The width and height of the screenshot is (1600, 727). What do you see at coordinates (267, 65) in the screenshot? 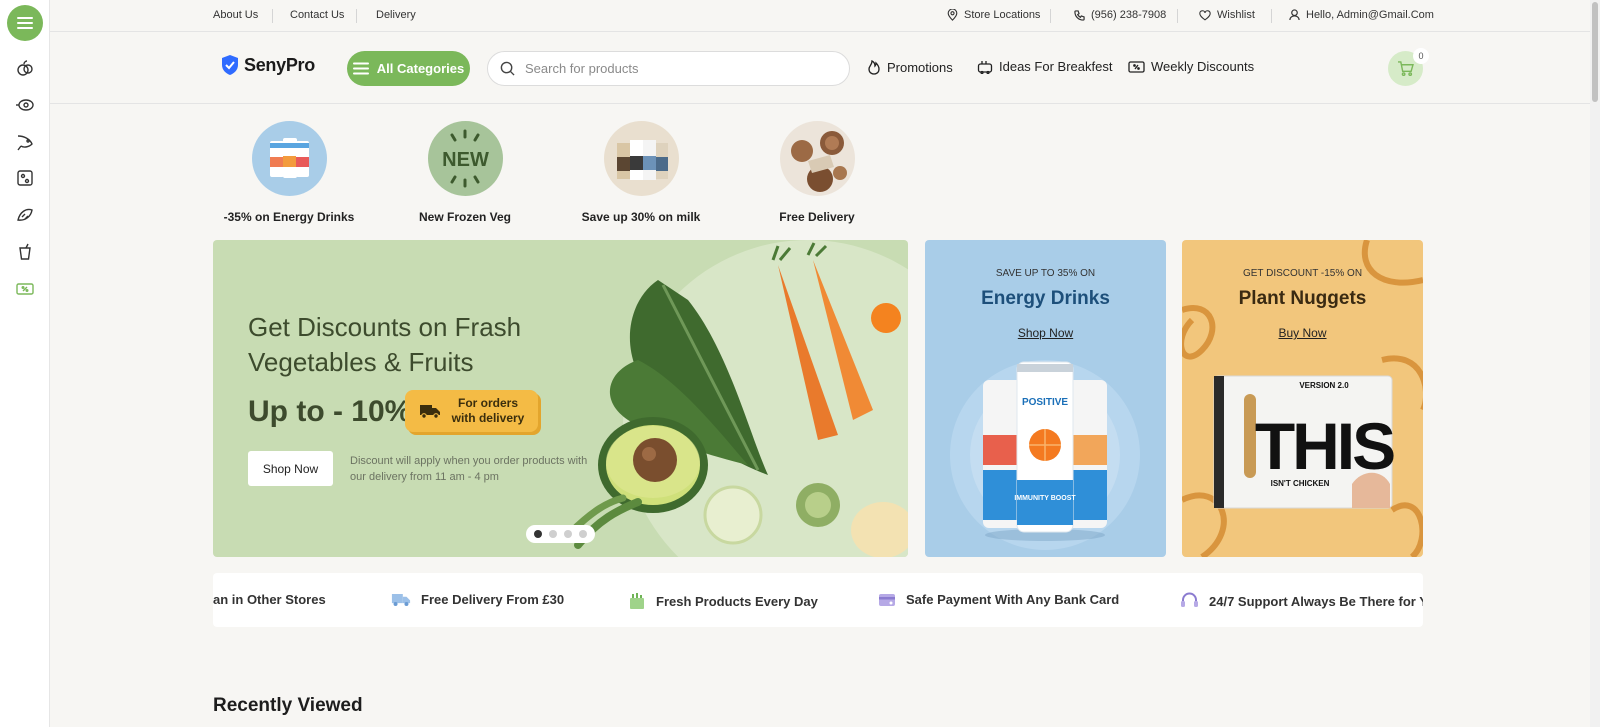
I see `logo: SenyPro` at bounding box center [267, 65].